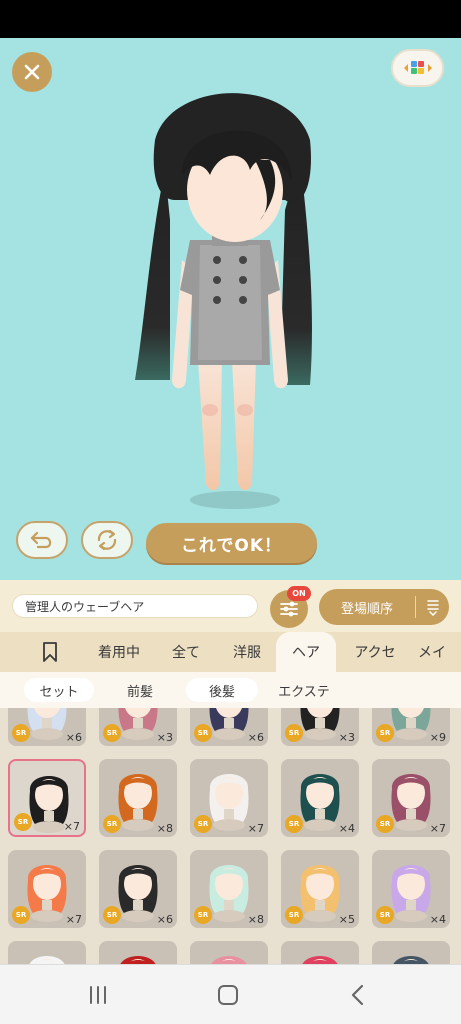 The width and height of the screenshot is (461, 1024). Describe the element at coordinates (289, 609) in the screenshot. I see `sliders-icon` at that location.